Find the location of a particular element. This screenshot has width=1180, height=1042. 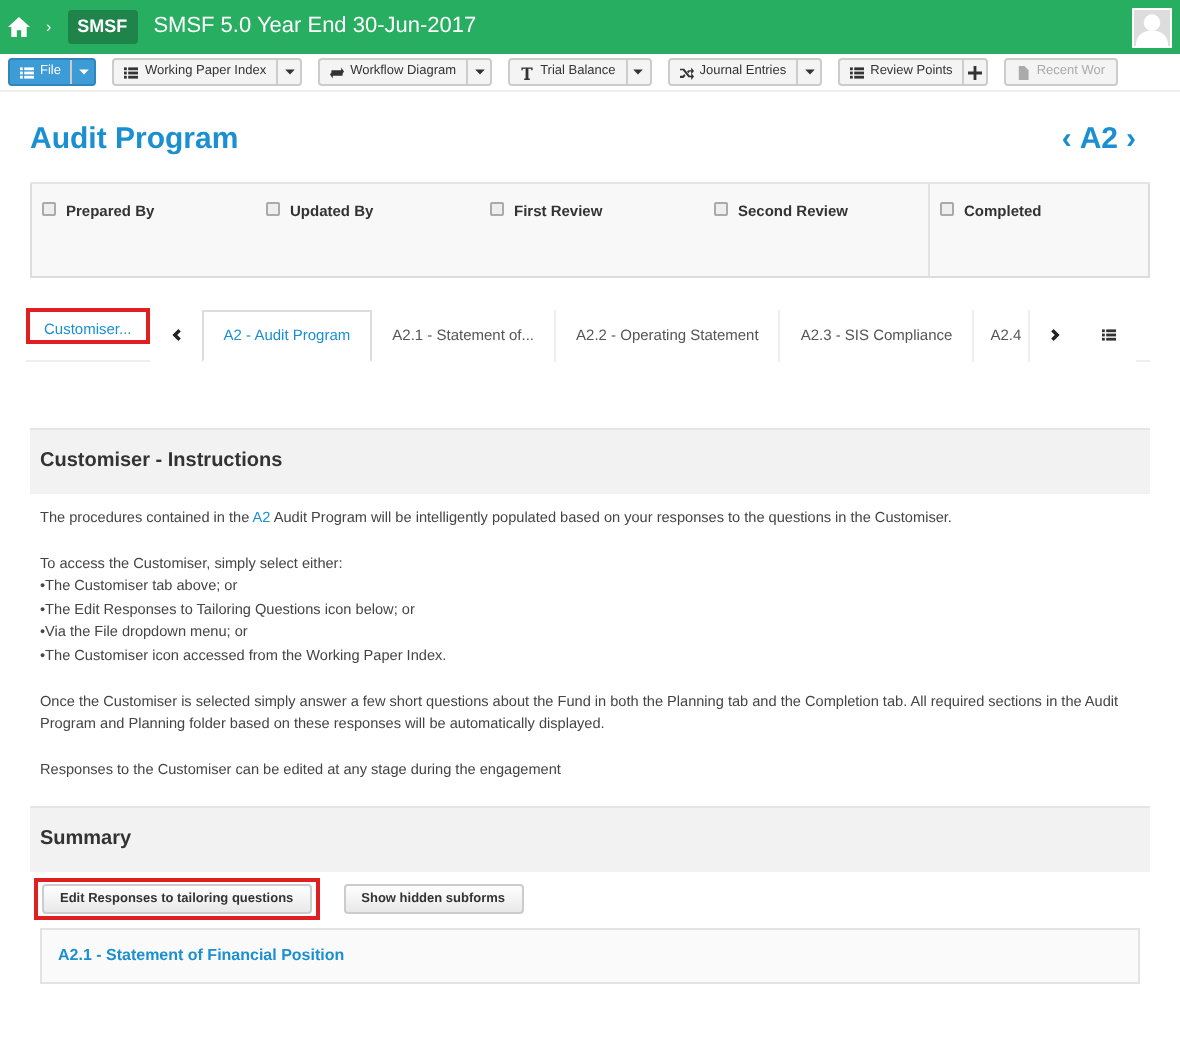

section-header: Summary is located at coordinates (590, 838).